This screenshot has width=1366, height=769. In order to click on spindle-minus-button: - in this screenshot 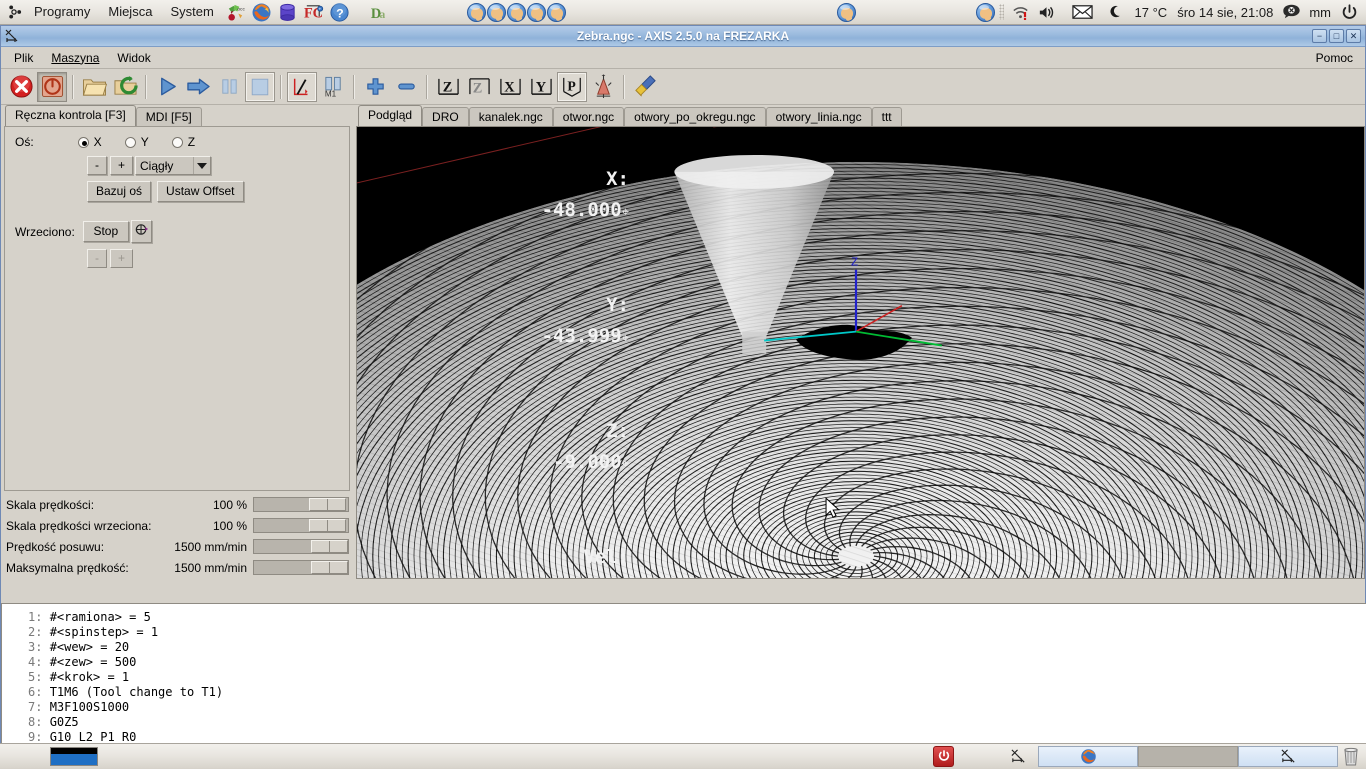, I will do `click(97, 258)`.